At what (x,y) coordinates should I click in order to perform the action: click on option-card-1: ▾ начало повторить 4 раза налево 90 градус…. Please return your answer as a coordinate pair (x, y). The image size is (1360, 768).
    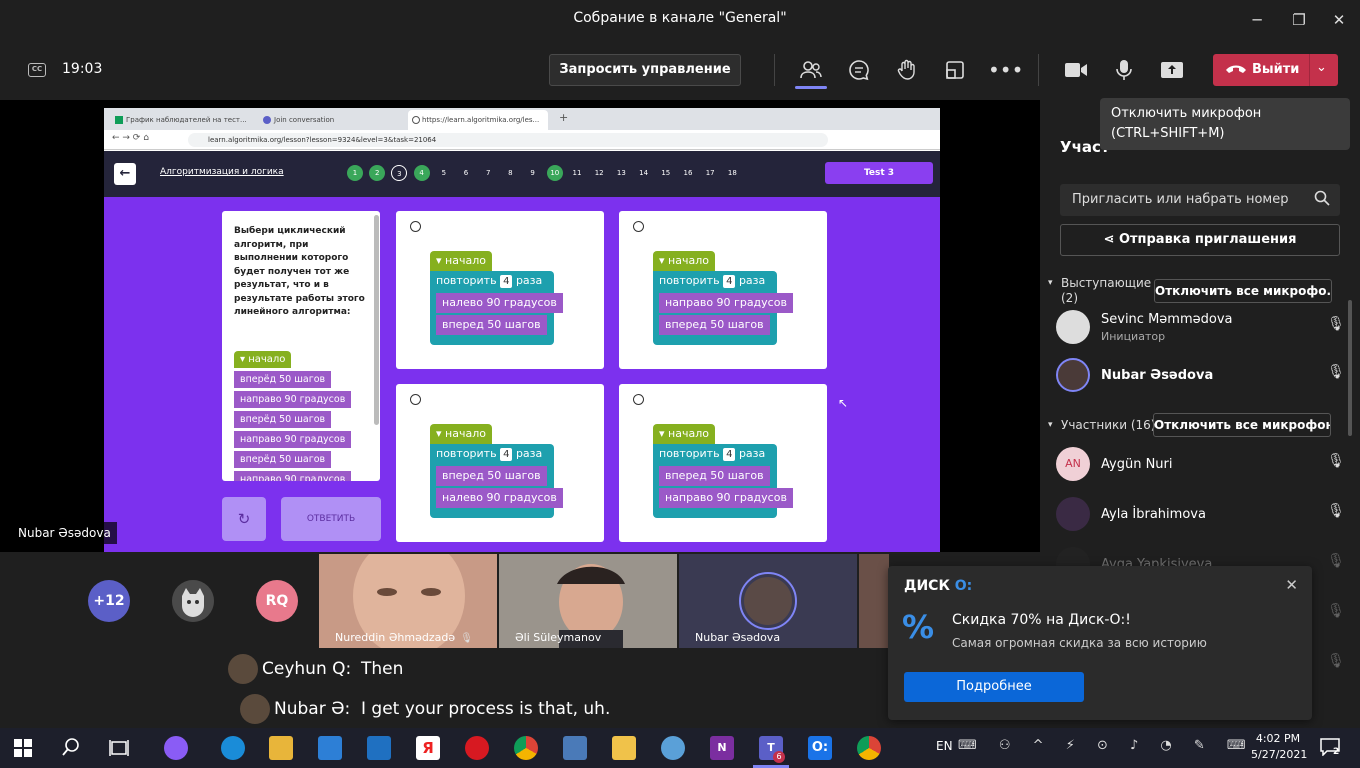
    Looking at the image, I should click on (500, 290).